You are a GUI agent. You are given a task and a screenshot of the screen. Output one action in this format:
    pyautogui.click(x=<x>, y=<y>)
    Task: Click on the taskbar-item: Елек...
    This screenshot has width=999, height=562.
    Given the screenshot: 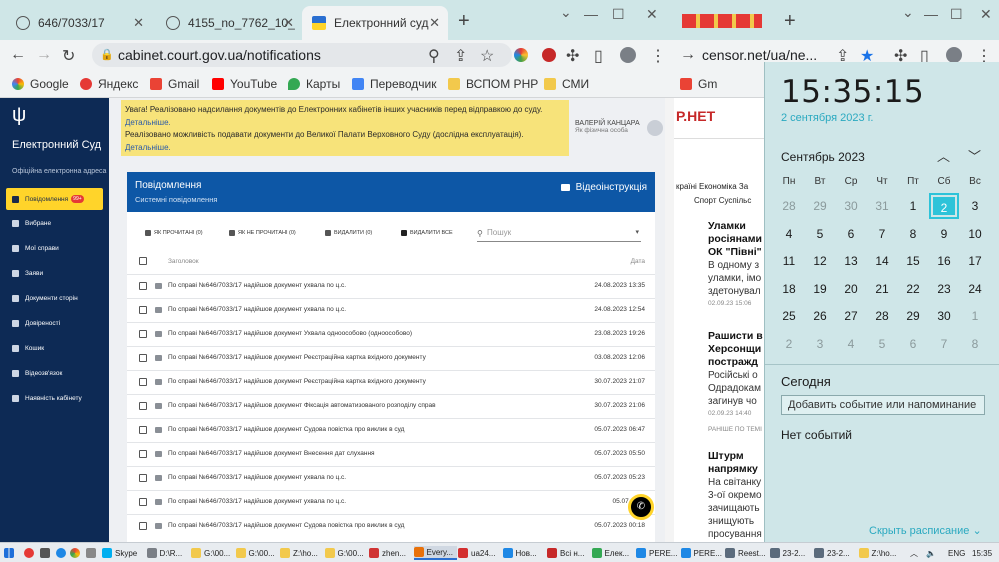 What is the action you would take?
    pyautogui.click(x=613, y=553)
    